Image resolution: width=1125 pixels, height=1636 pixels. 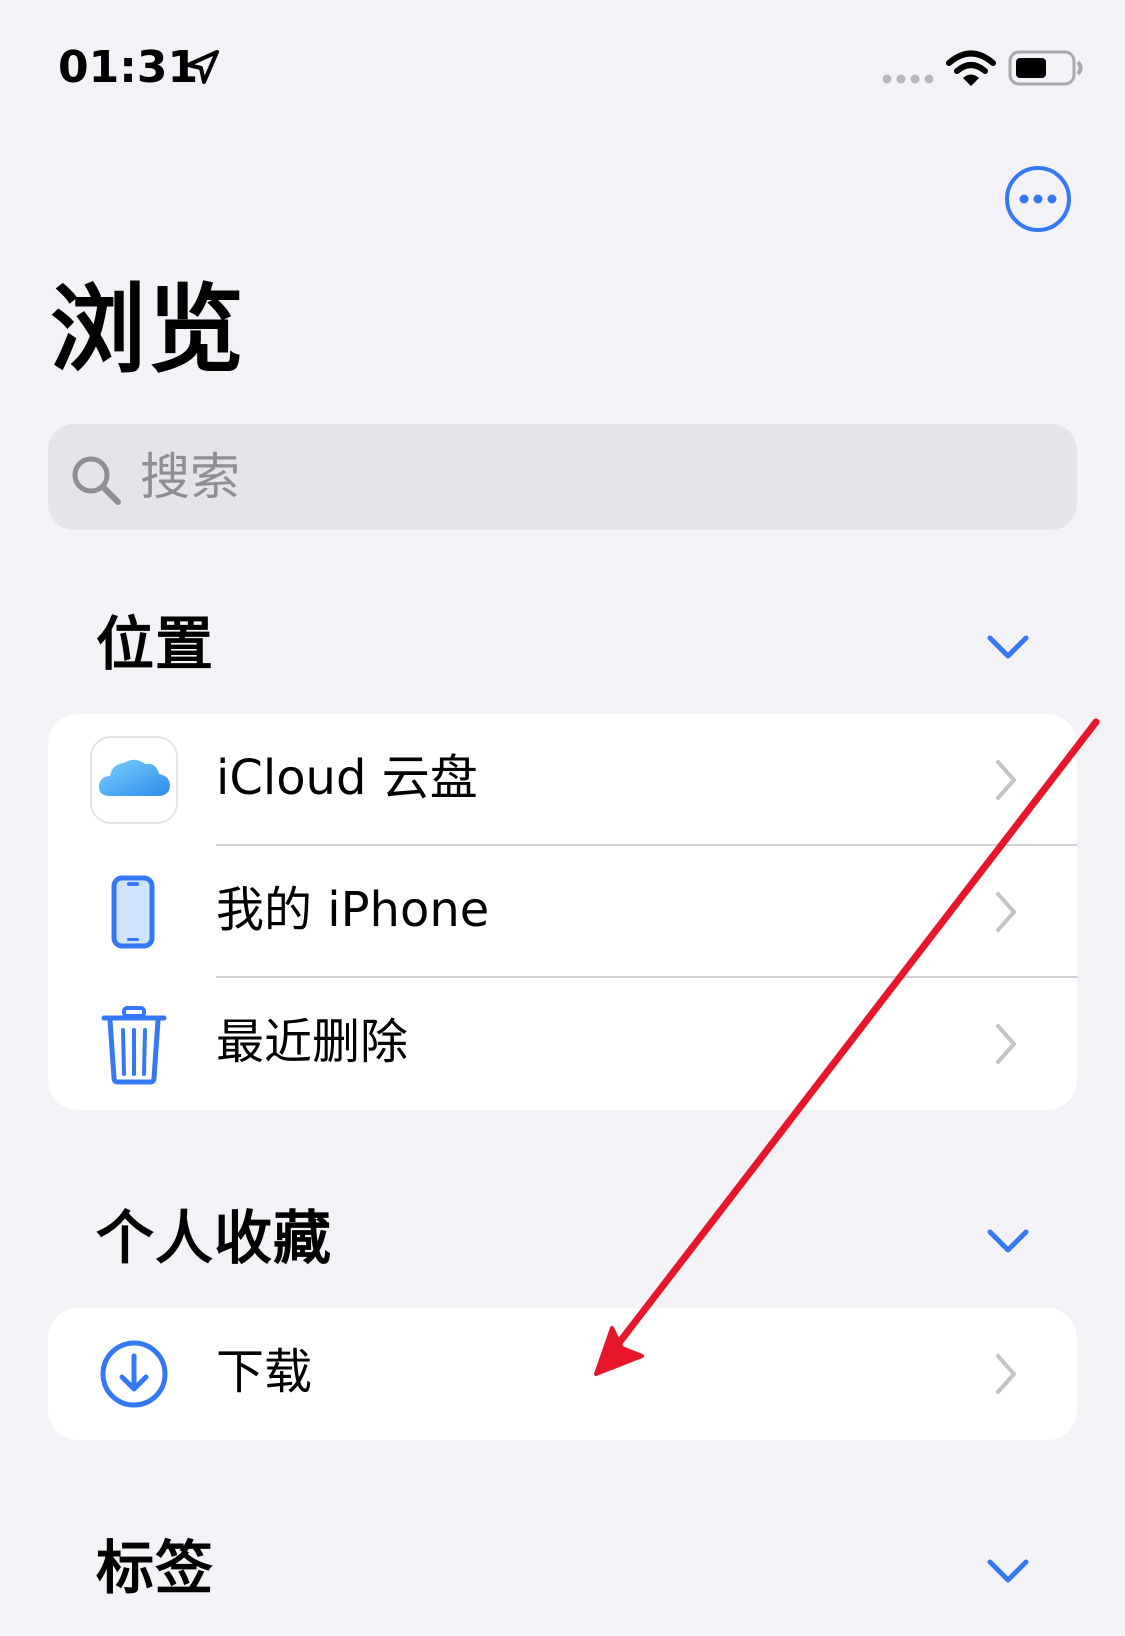 What do you see at coordinates (155, 1568) in the screenshot?
I see `section-header-tags: 标签` at bounding box center [155, 1568].